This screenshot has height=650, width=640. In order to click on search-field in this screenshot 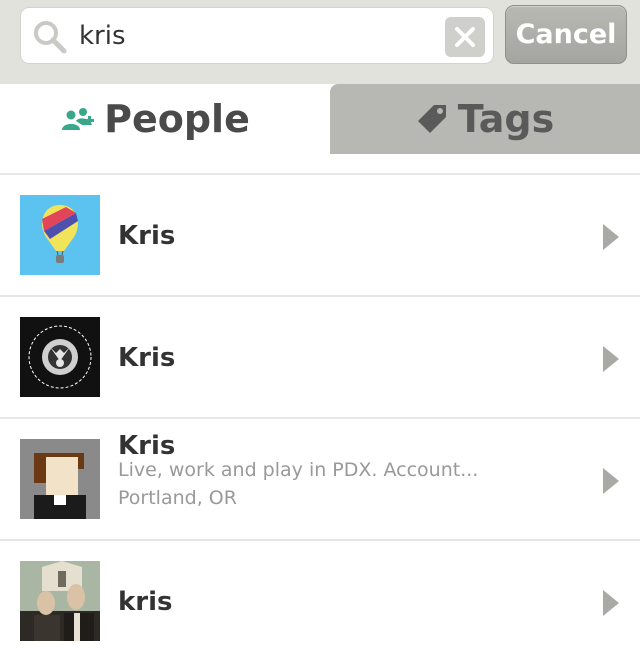, I will do `click(257, 35)`.